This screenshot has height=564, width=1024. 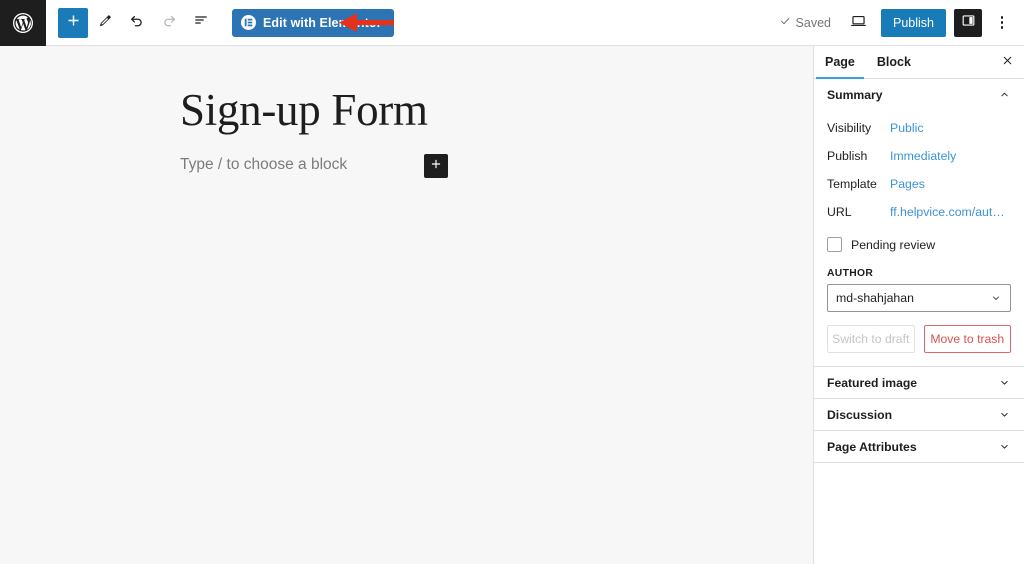 I want to click on summary-row-template: Template Pages, so click(x=919, y=184).